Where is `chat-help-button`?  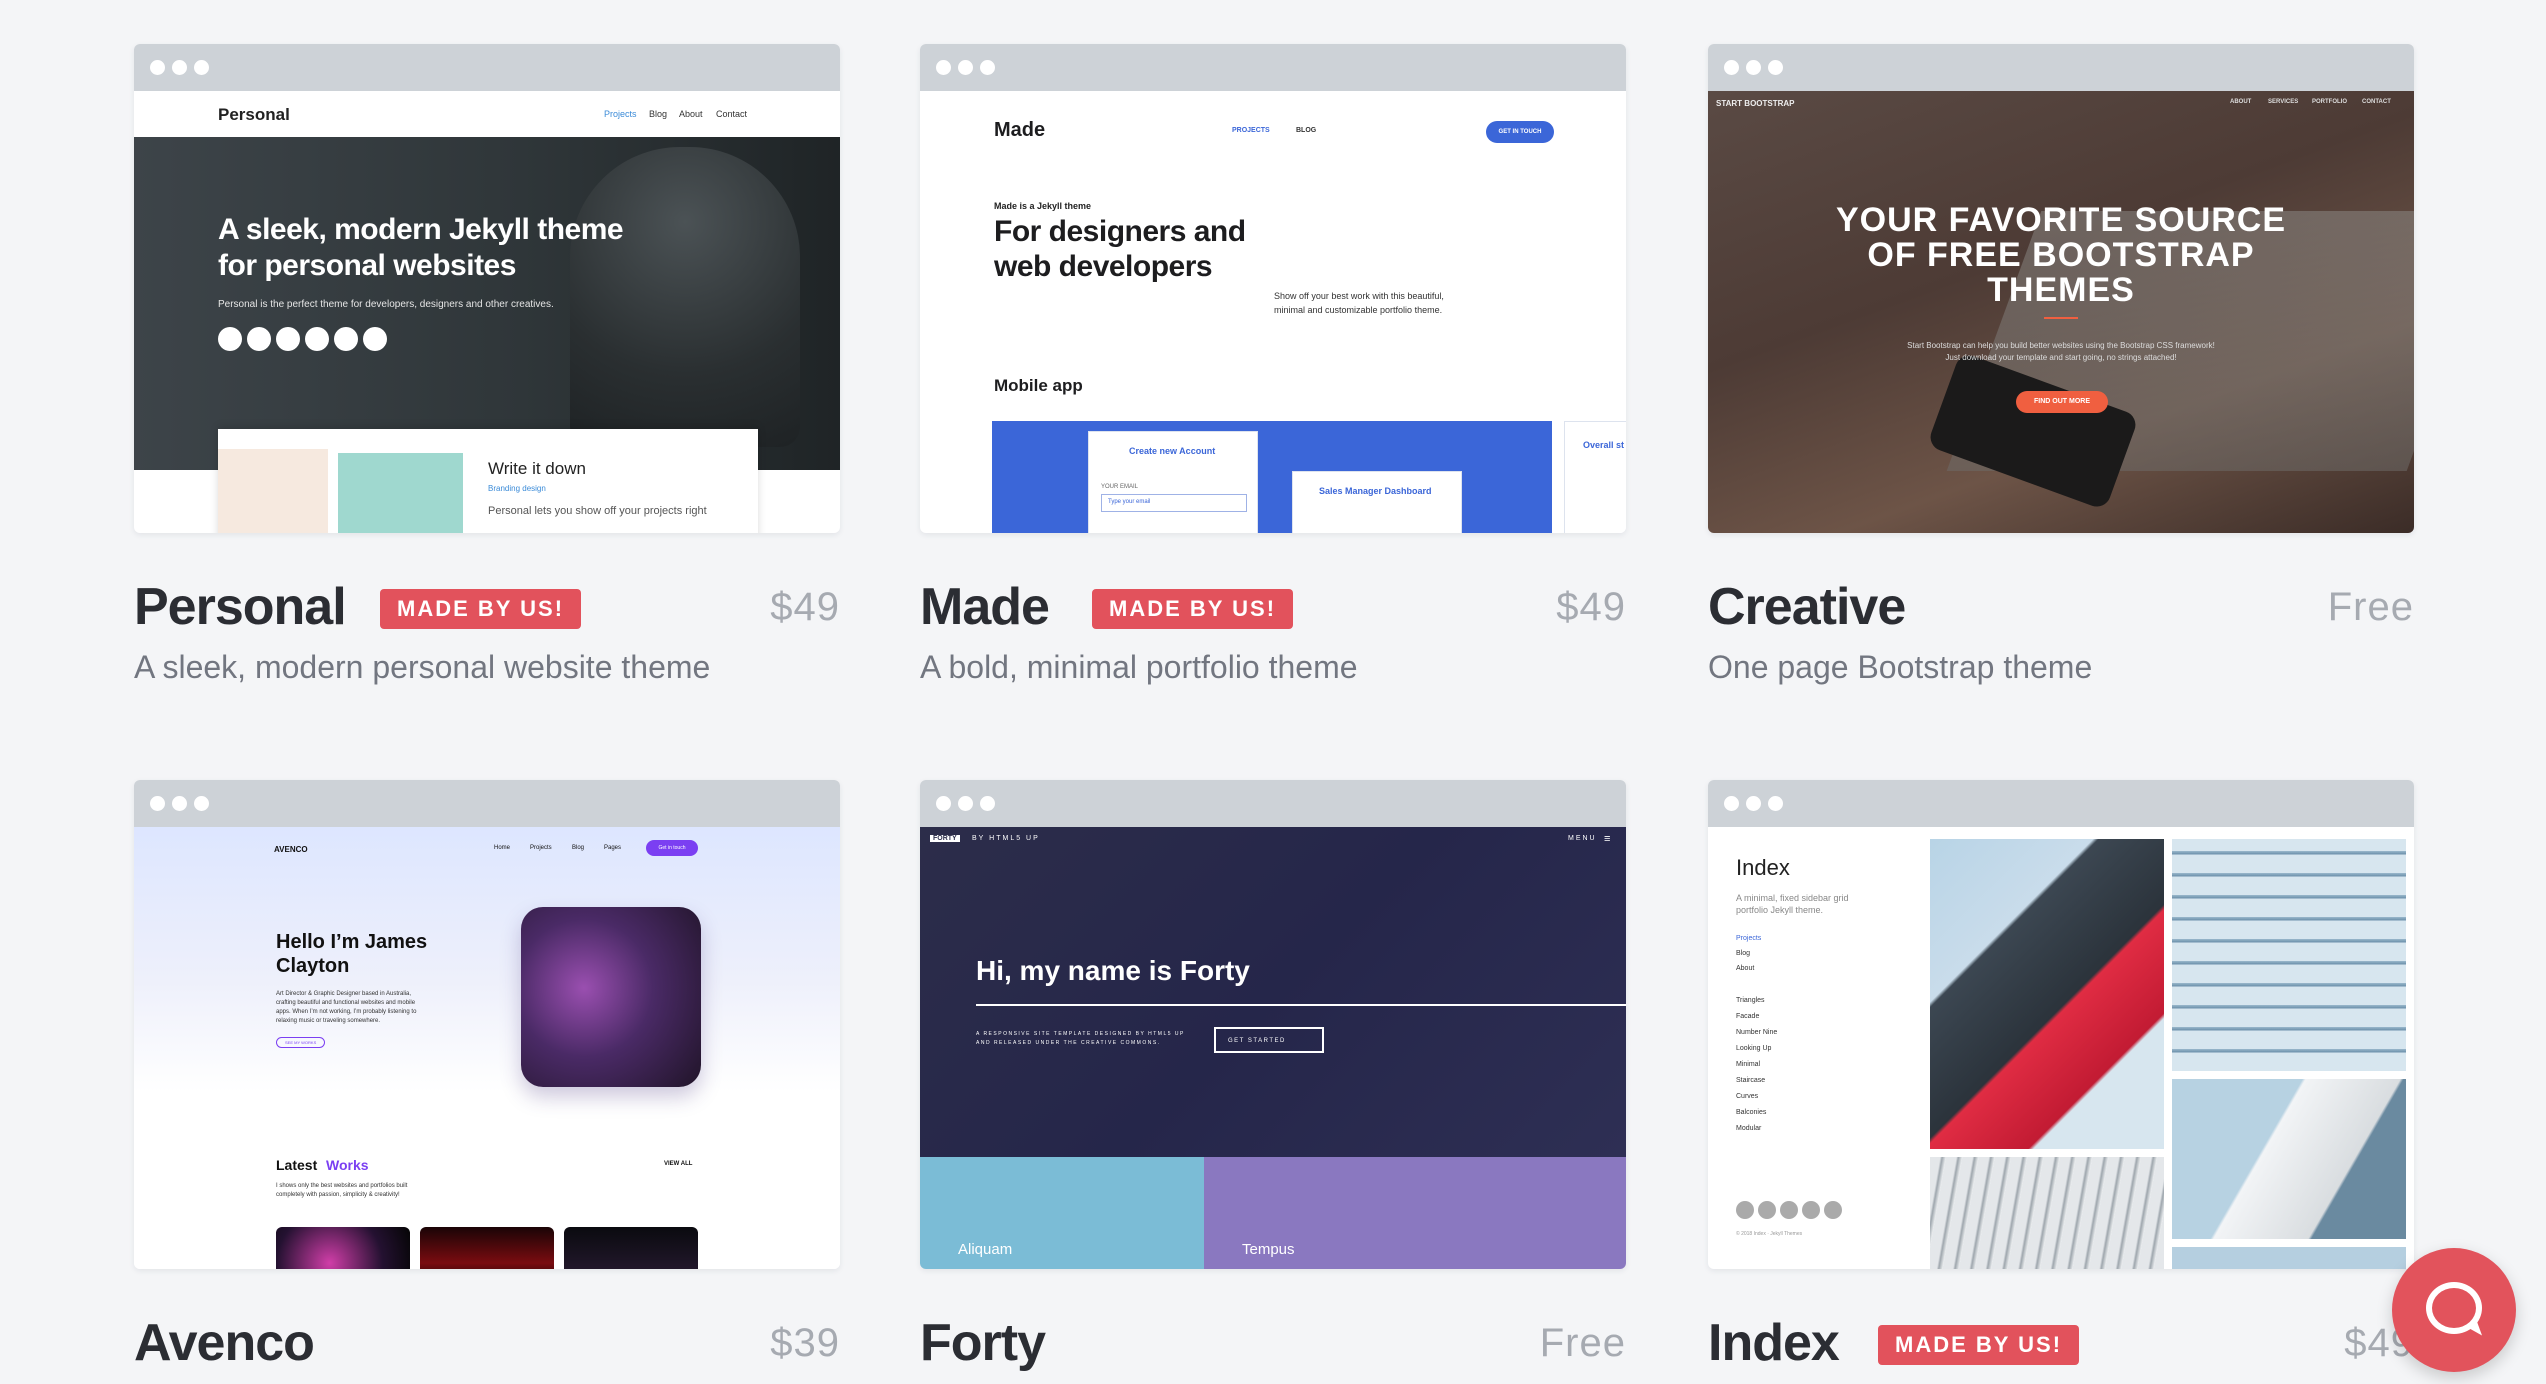
chat-help-button is located at coordinates (2454, 1310).